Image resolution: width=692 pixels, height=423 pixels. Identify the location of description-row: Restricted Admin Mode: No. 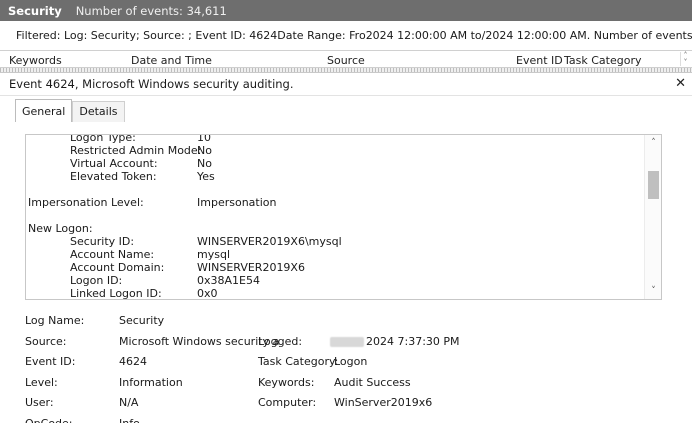
(336, 150).